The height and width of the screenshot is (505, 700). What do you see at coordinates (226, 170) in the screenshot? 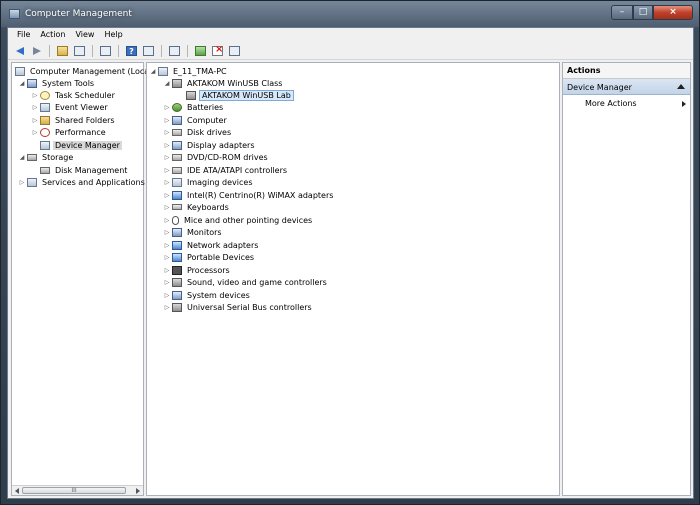
I see `device-category: ▷ IDE ATA/ATAPI controllers` at bounding box center [226, 170].